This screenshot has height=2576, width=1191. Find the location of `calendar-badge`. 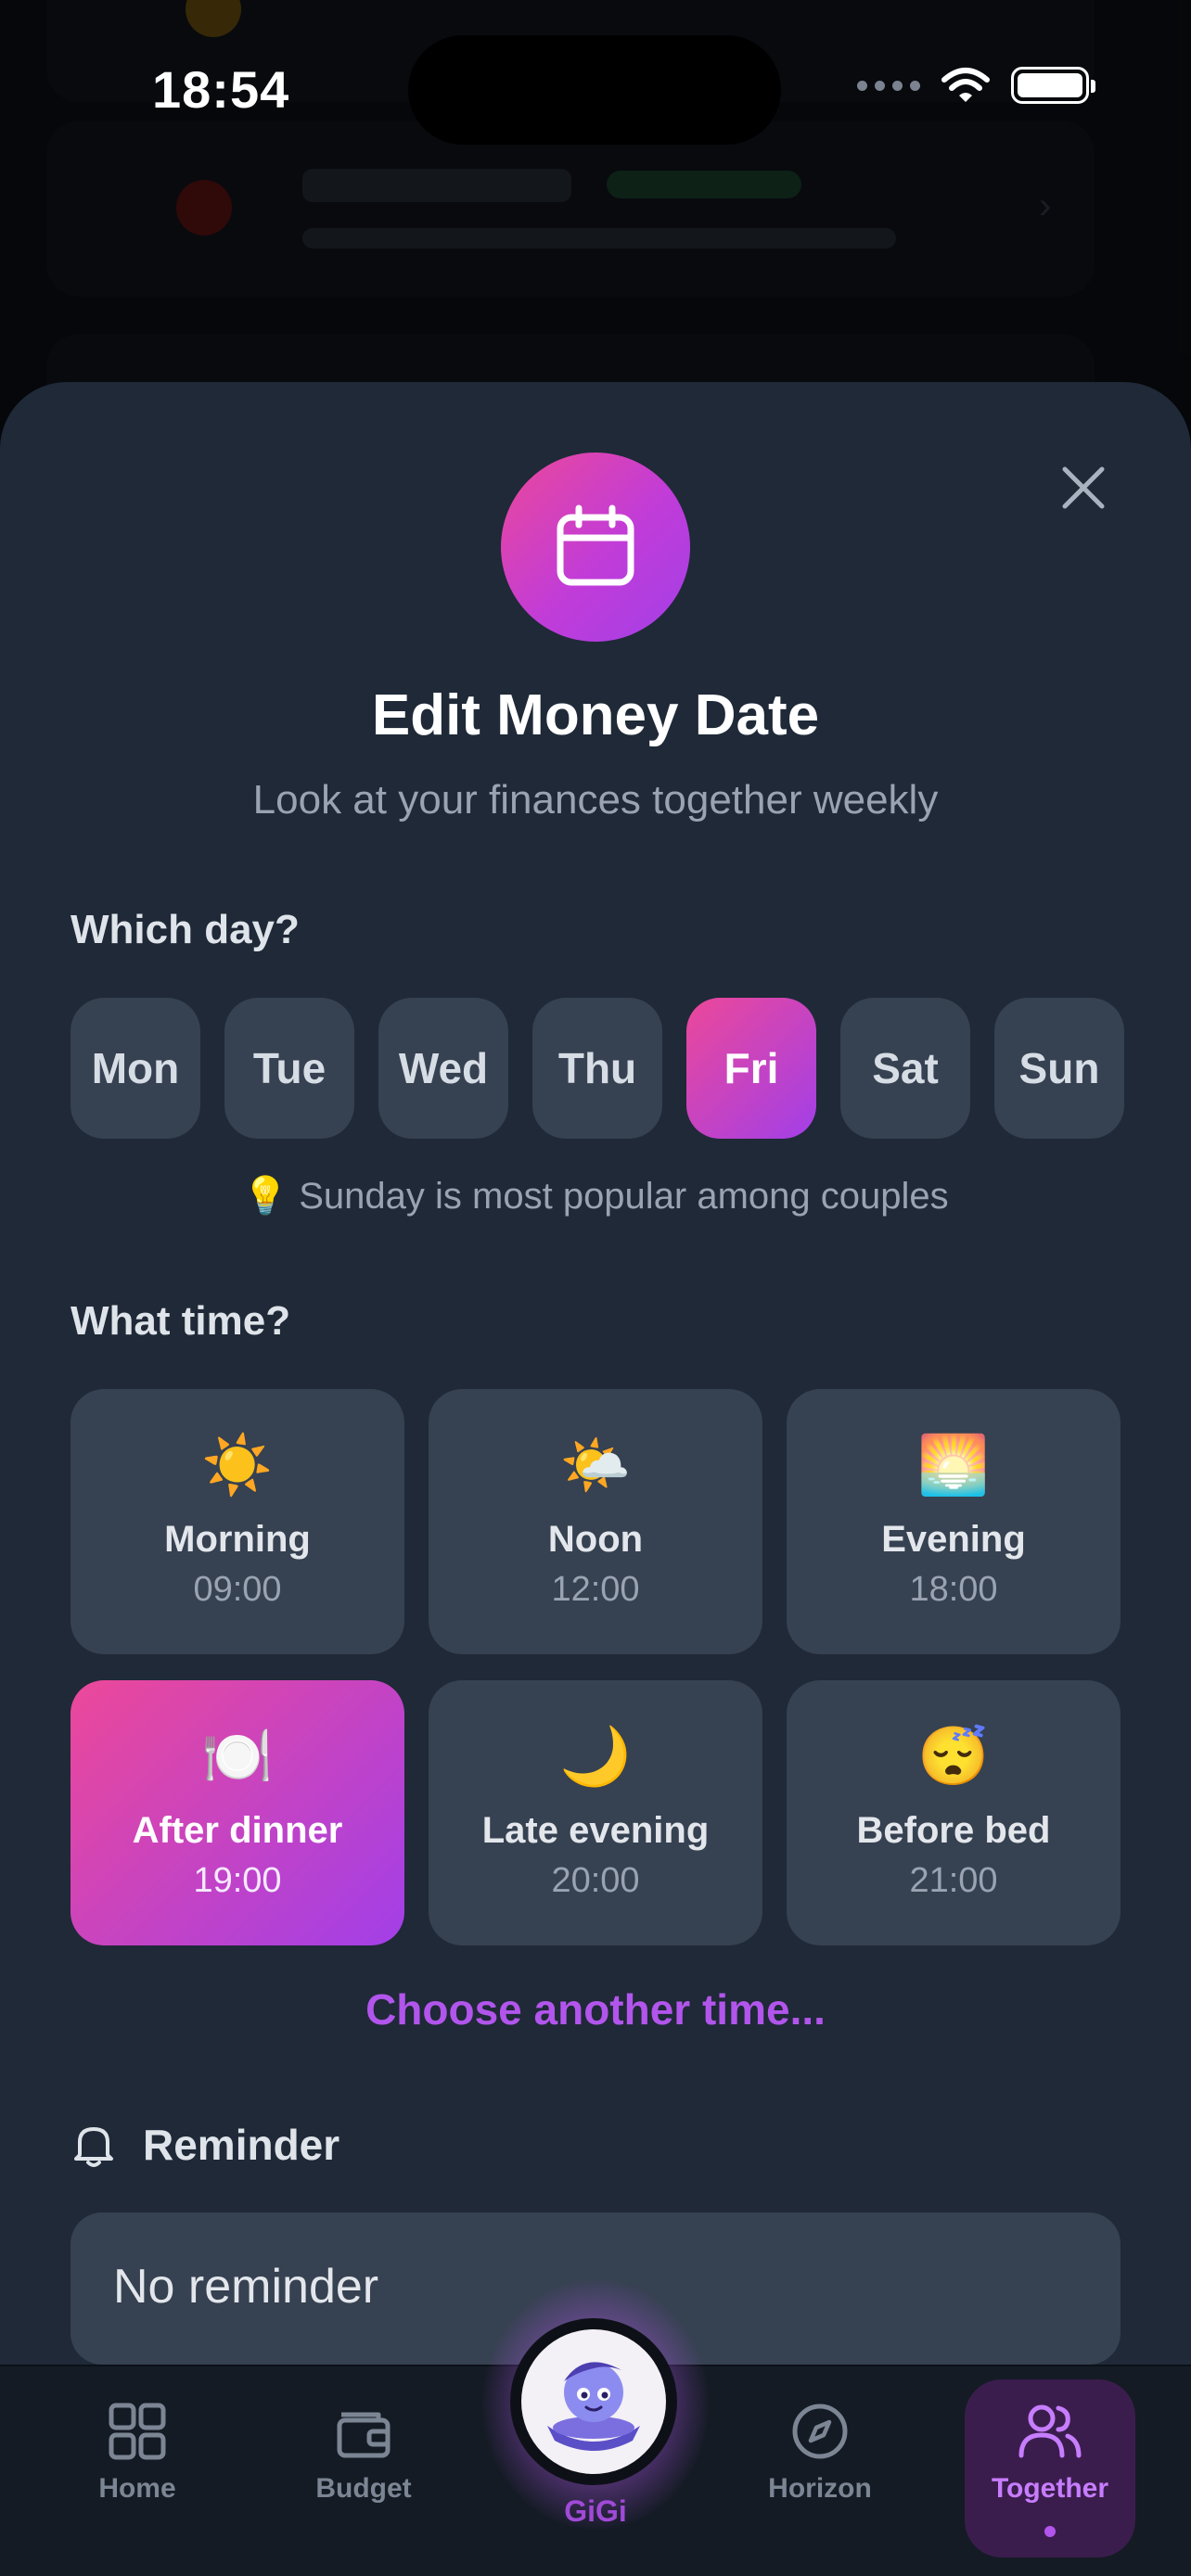

calendar-badge is located at coordinates (595, 548).